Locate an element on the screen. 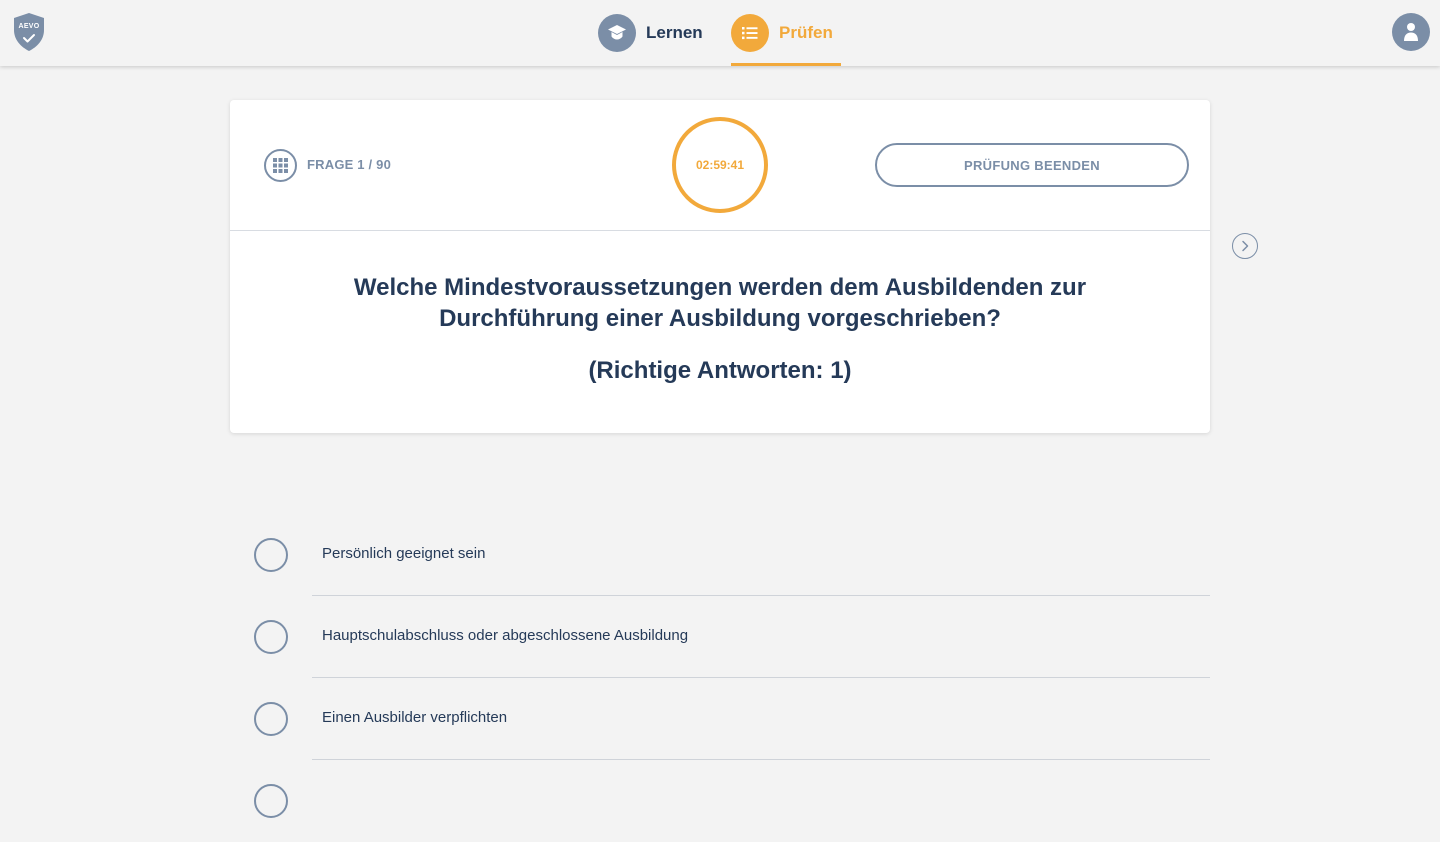 This screenshot has height=842, width=1440. tab-lernen: Lernen is located at coordinates (654, 33).